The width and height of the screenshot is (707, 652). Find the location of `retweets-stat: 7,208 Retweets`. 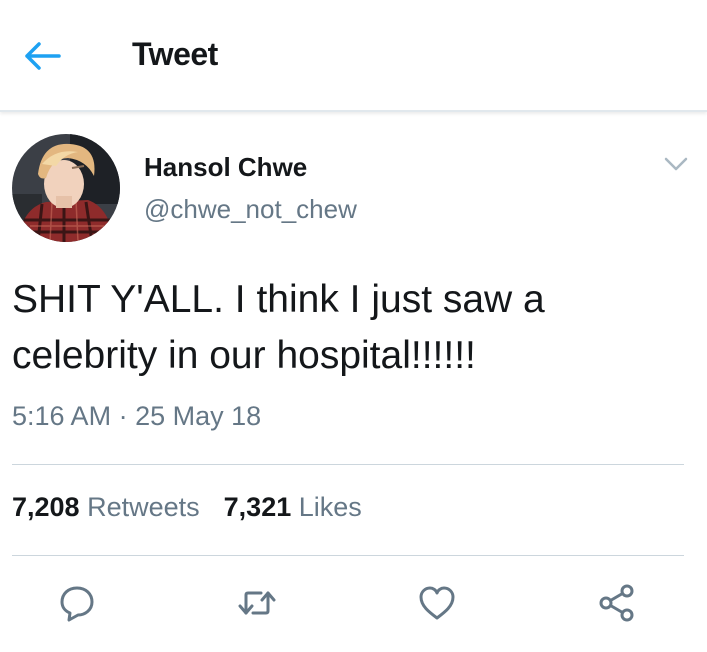

retweets-stat: 7,208 Retweets is located at coordinates (106, 507).